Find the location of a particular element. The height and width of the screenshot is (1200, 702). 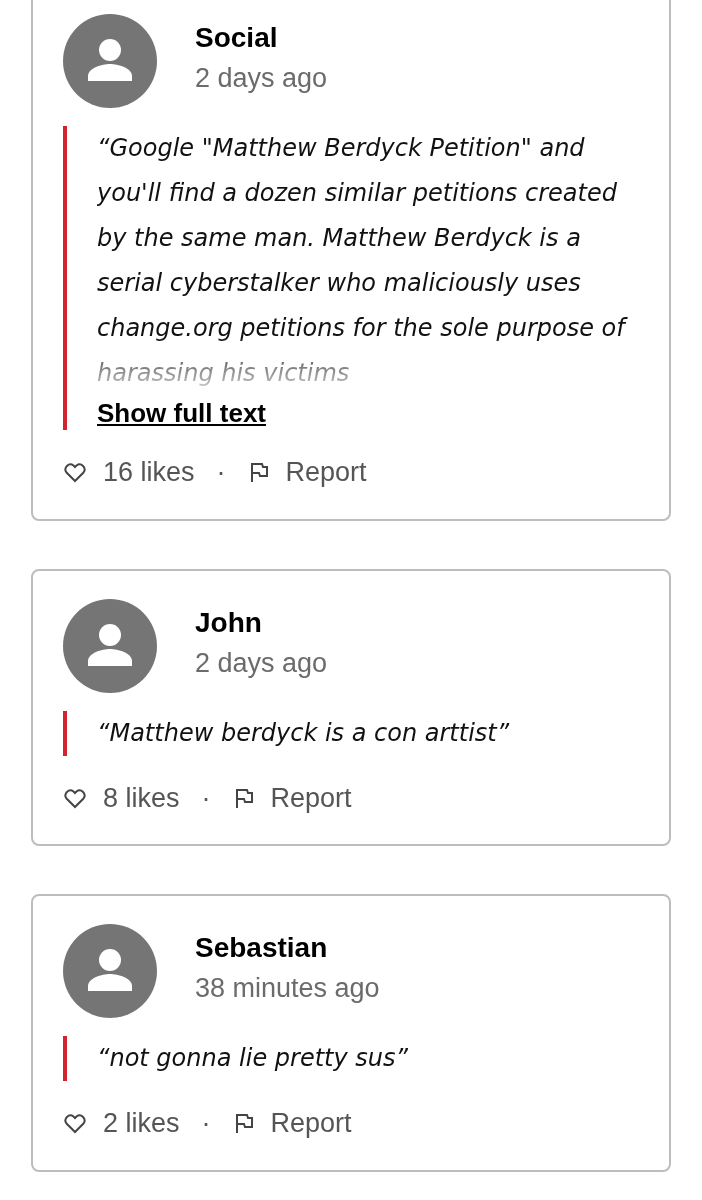

comment-text: “Matthew berdyck is a con arttist” is located at coordinates (304, 733).